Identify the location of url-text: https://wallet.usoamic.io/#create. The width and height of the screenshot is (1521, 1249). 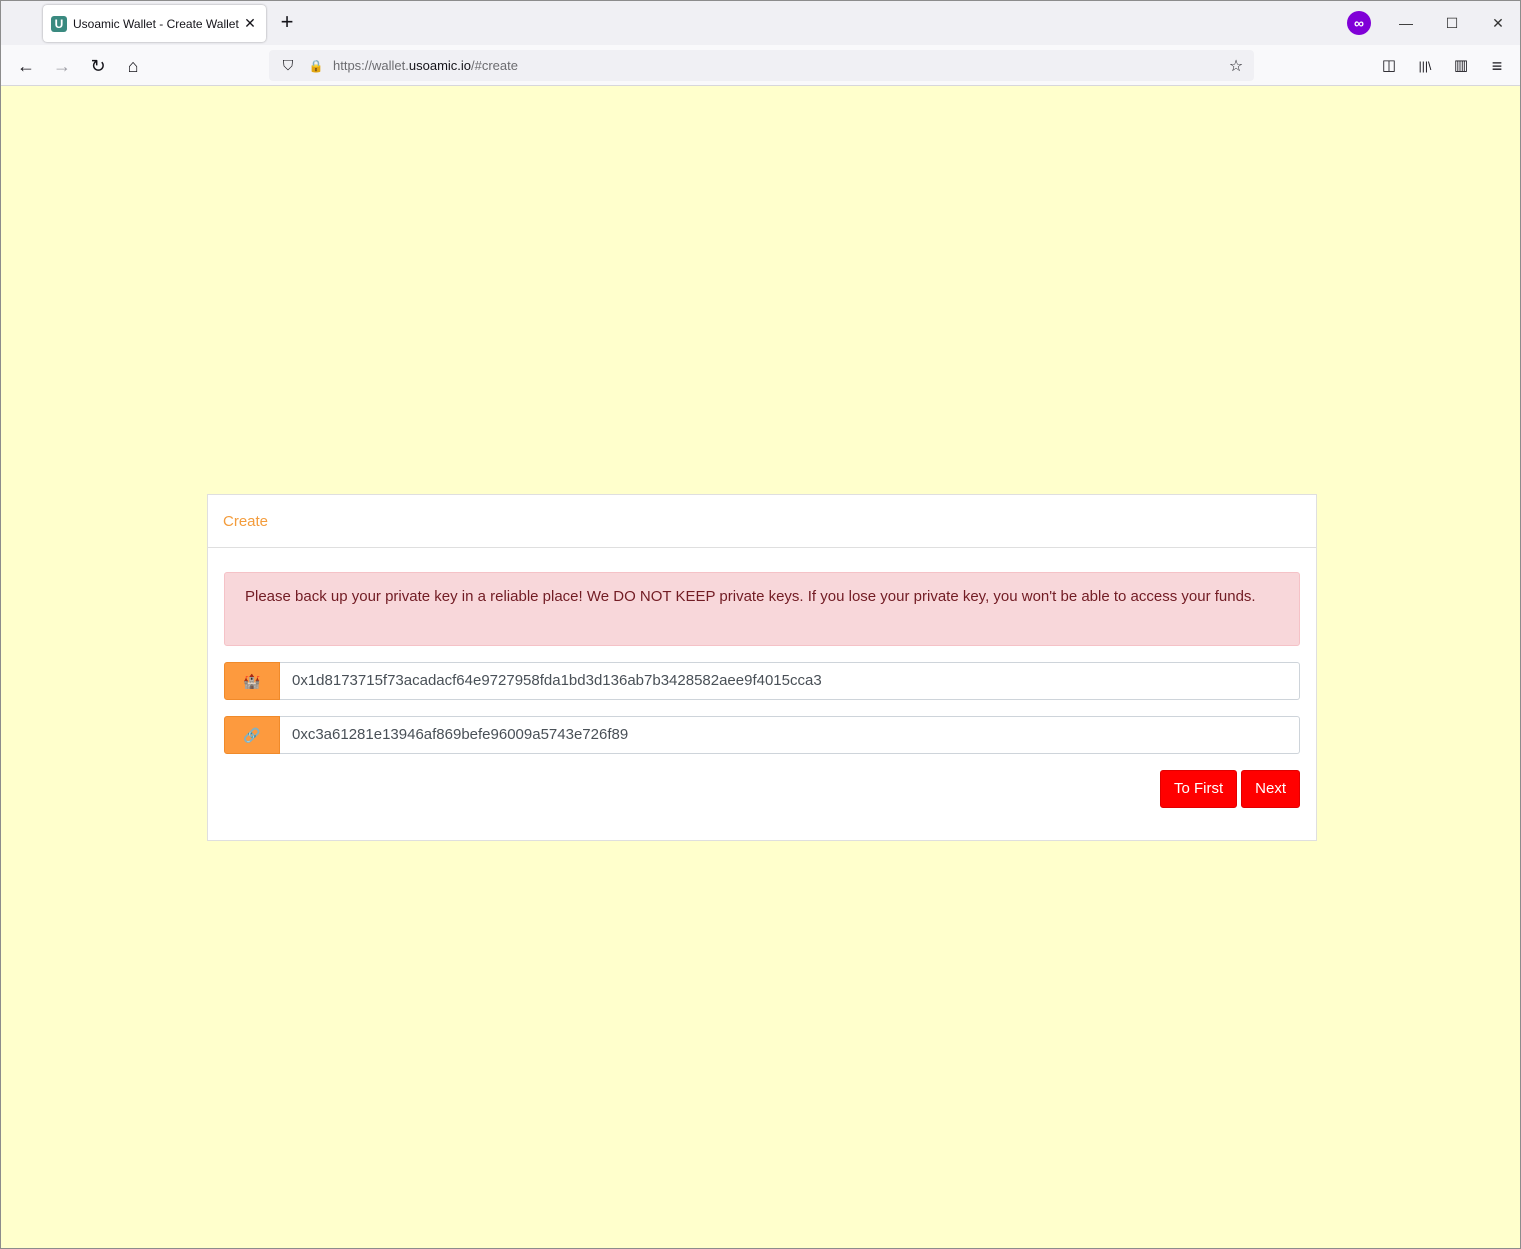
(779, 65).